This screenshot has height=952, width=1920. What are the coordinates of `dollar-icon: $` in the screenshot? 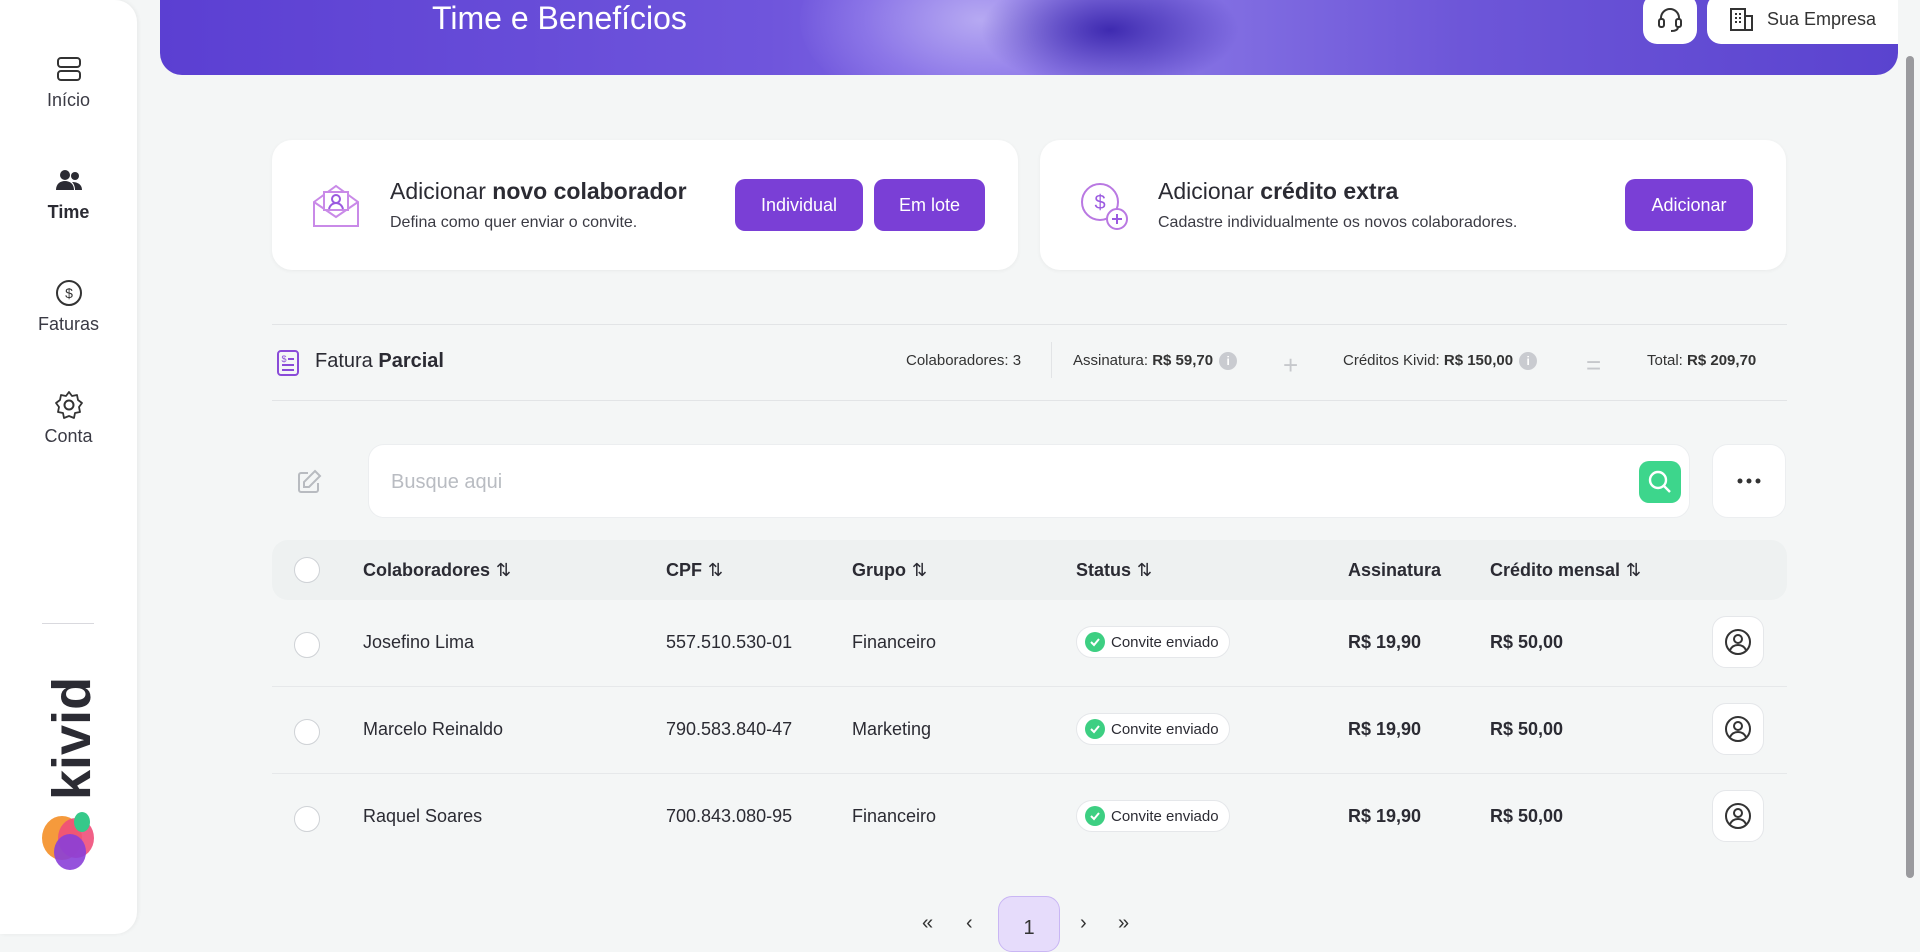 It's located at (68, 293).